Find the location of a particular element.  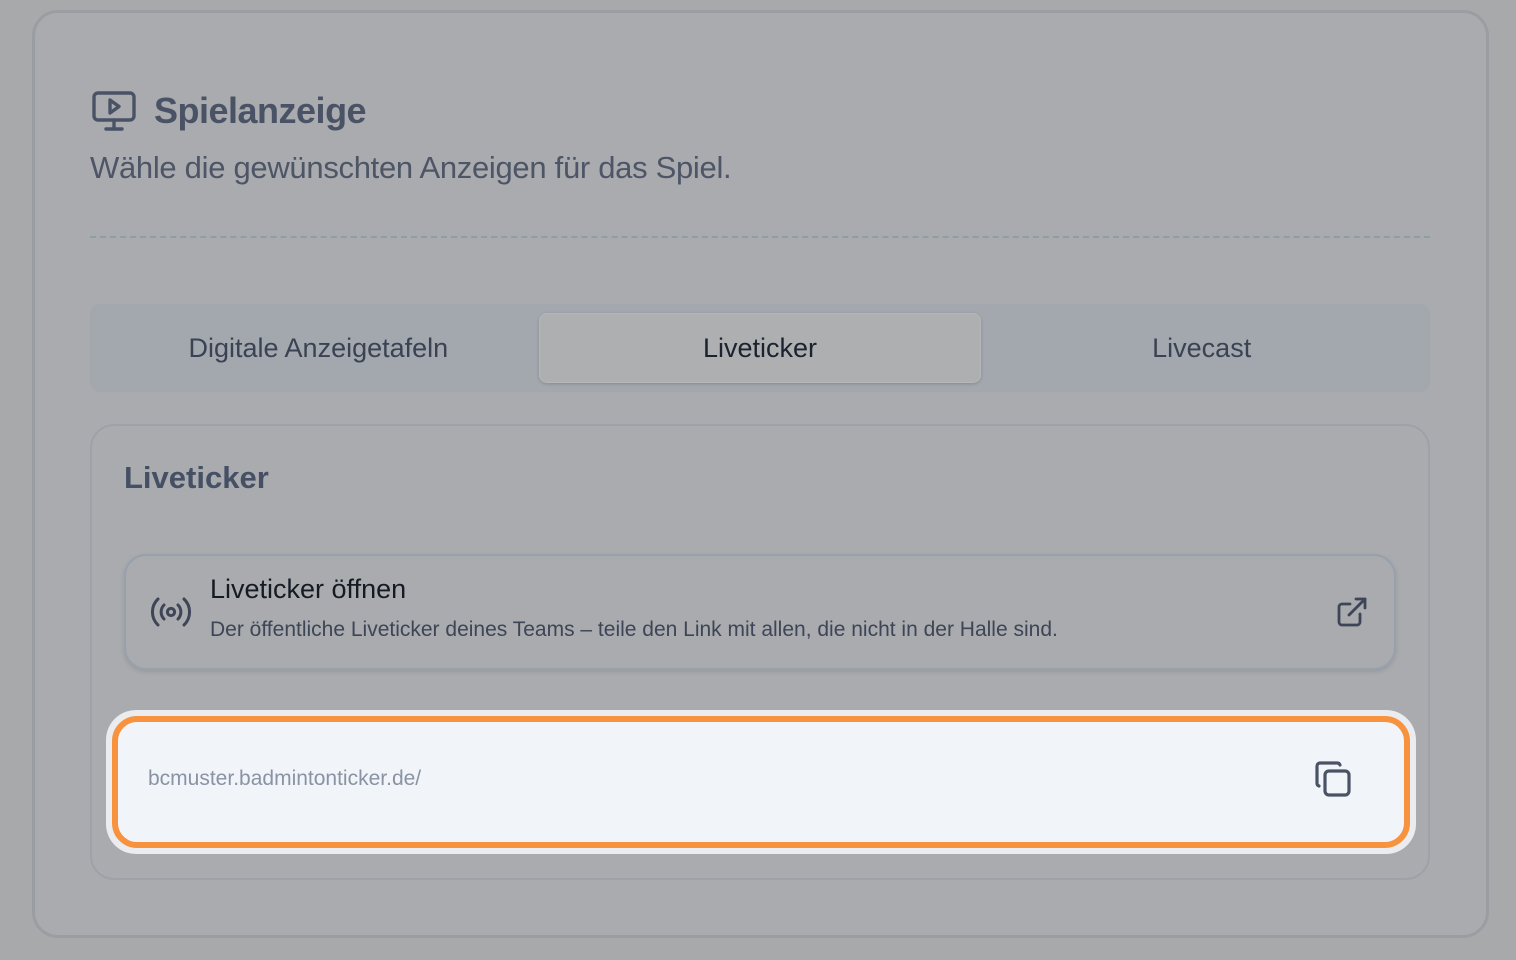

tab-liveticker: Liveticker is located at coordinates (760, 348).